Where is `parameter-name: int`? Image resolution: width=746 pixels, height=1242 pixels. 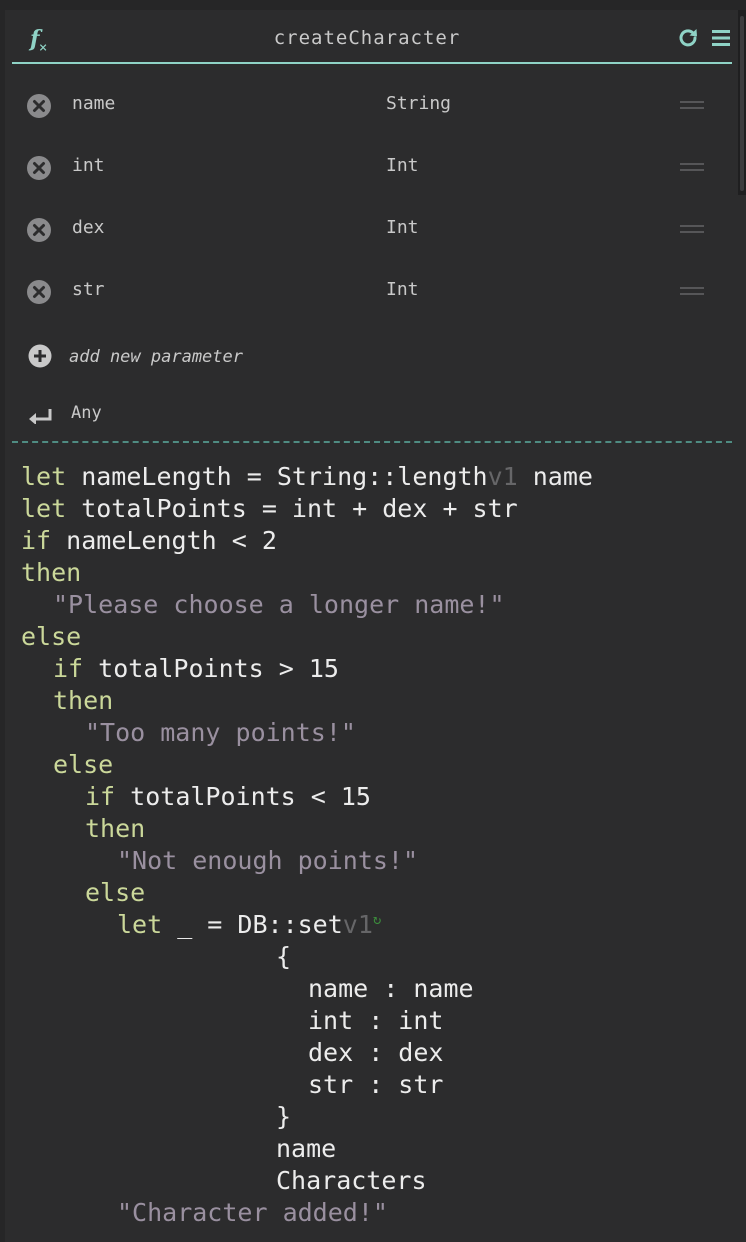
parameter-name: int is located at coordinates (88, 165).